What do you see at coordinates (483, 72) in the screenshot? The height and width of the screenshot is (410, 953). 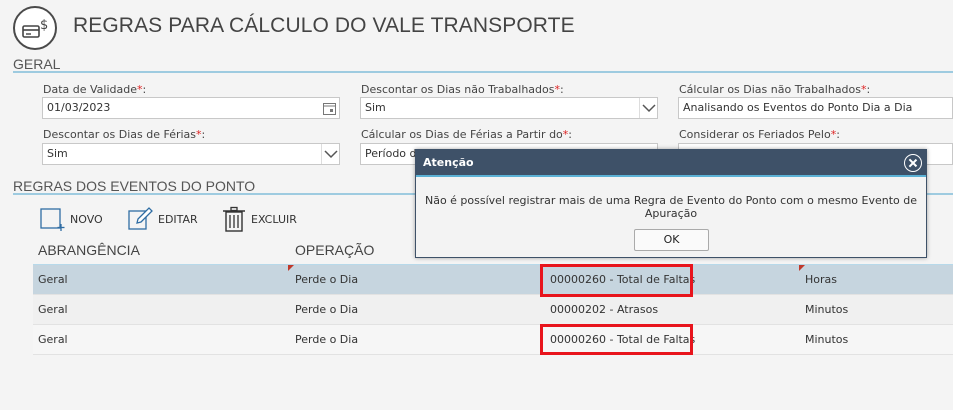 I see `section-divider` at bounding box center [483, 72].